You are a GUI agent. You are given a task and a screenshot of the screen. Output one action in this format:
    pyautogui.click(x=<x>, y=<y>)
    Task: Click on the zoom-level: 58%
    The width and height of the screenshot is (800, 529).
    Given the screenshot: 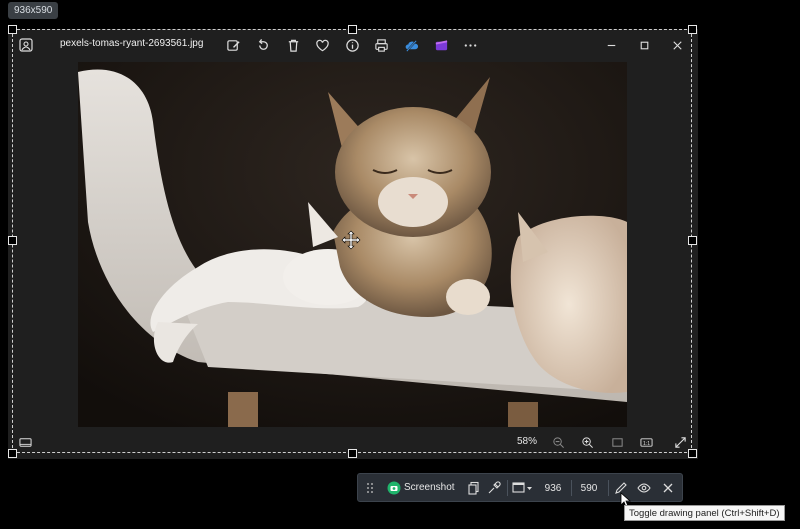 What is the action you would take?
    pyautogui.click(x=527, y=441)
    